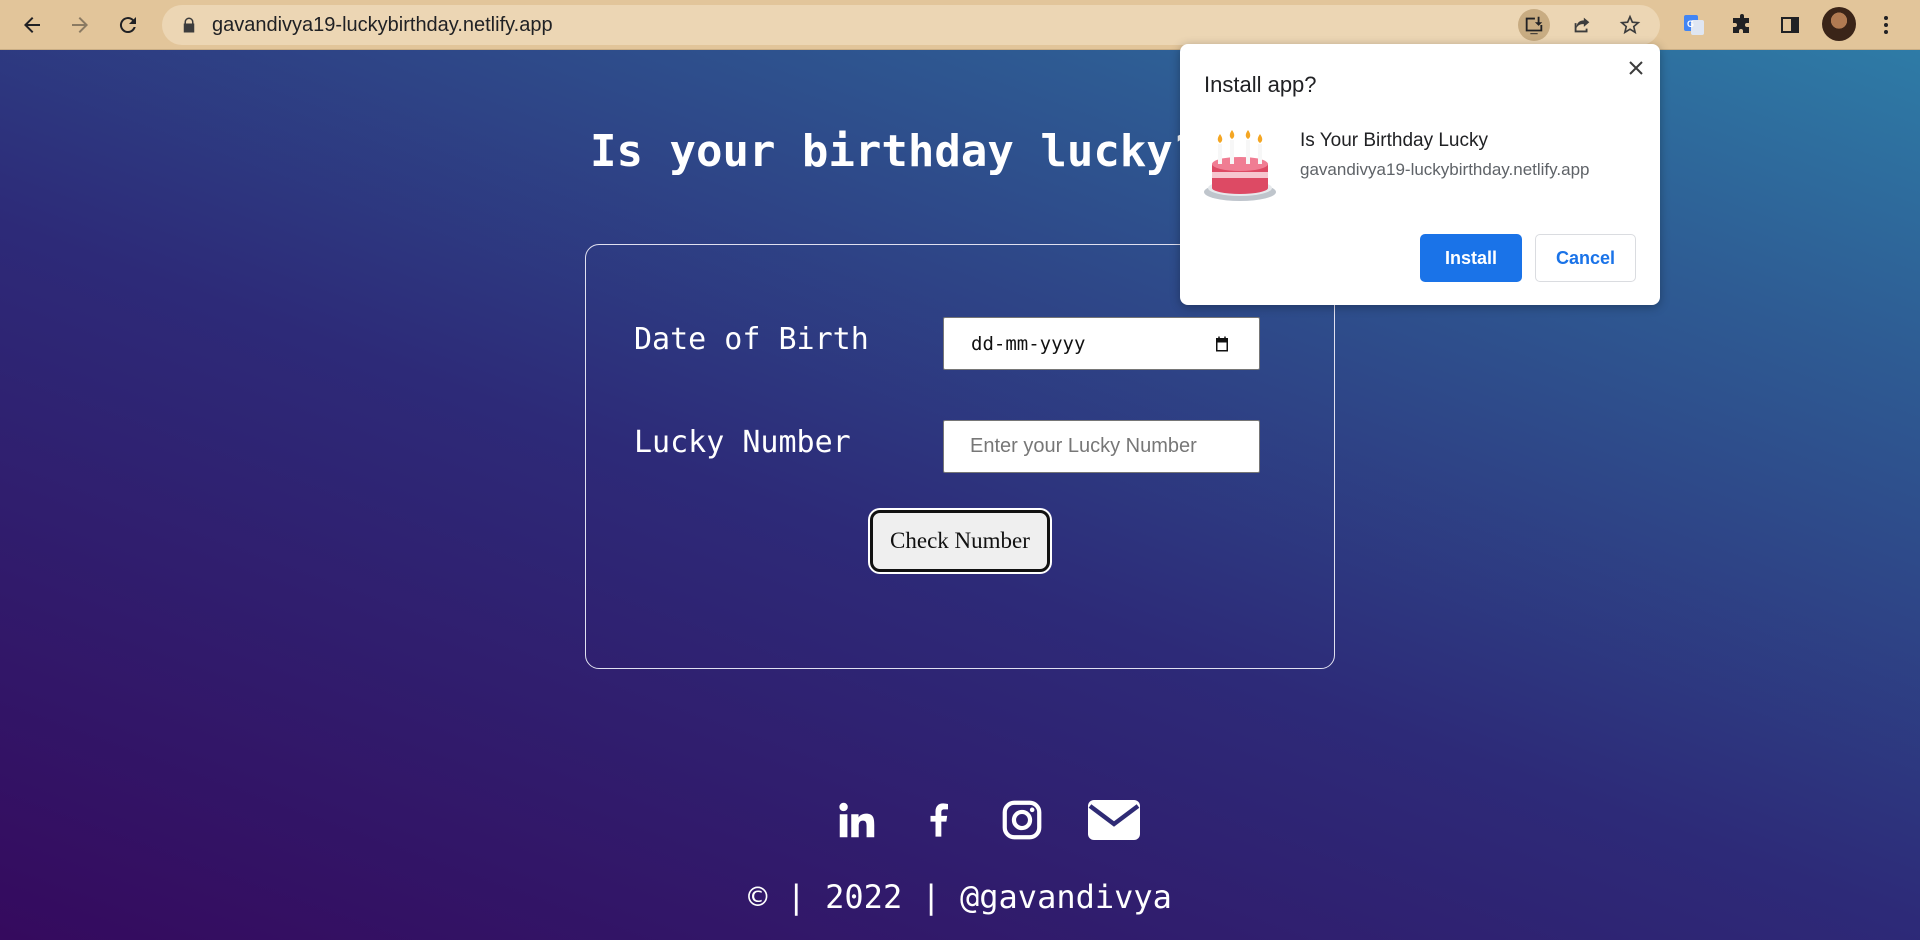 Image resolution: width=1920 pixels, height=940 pixels. I want to click on back-arrow-icon, so click(32, 25).